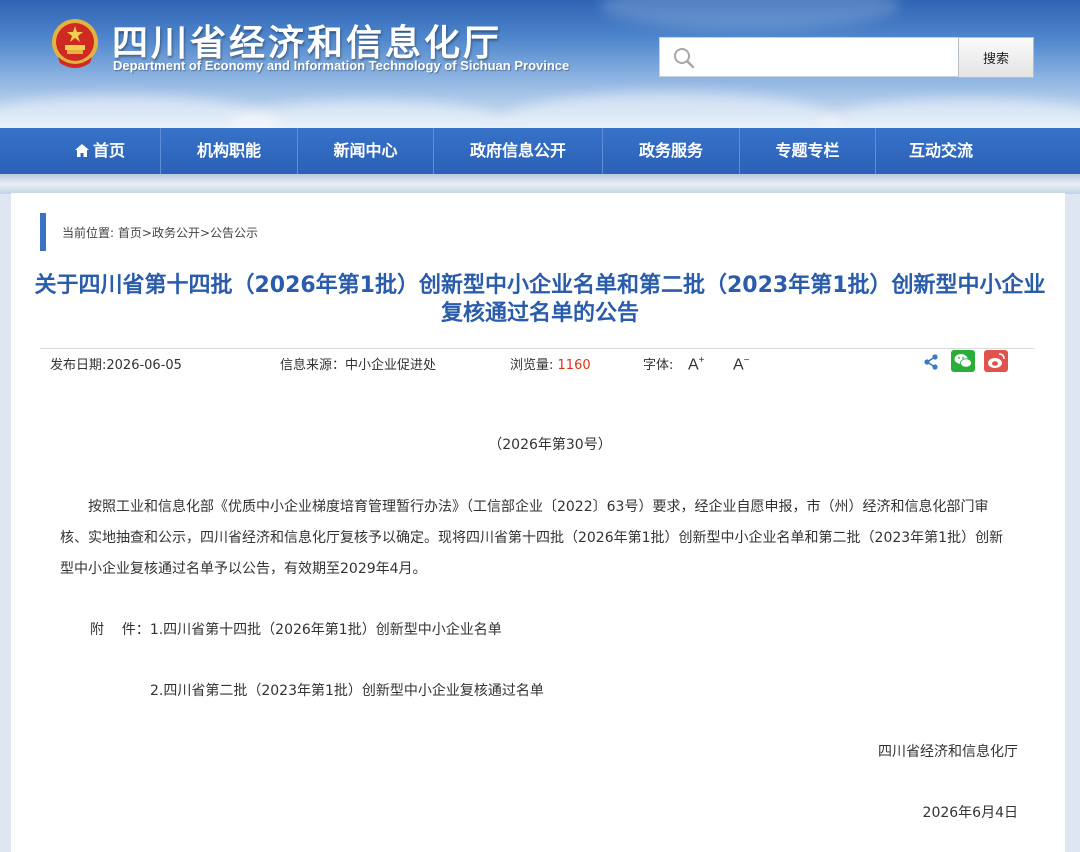 The width and height of the screenshot is (1080, 852). I want to click on nav-item-services: 政务服务, so click(671, 151).